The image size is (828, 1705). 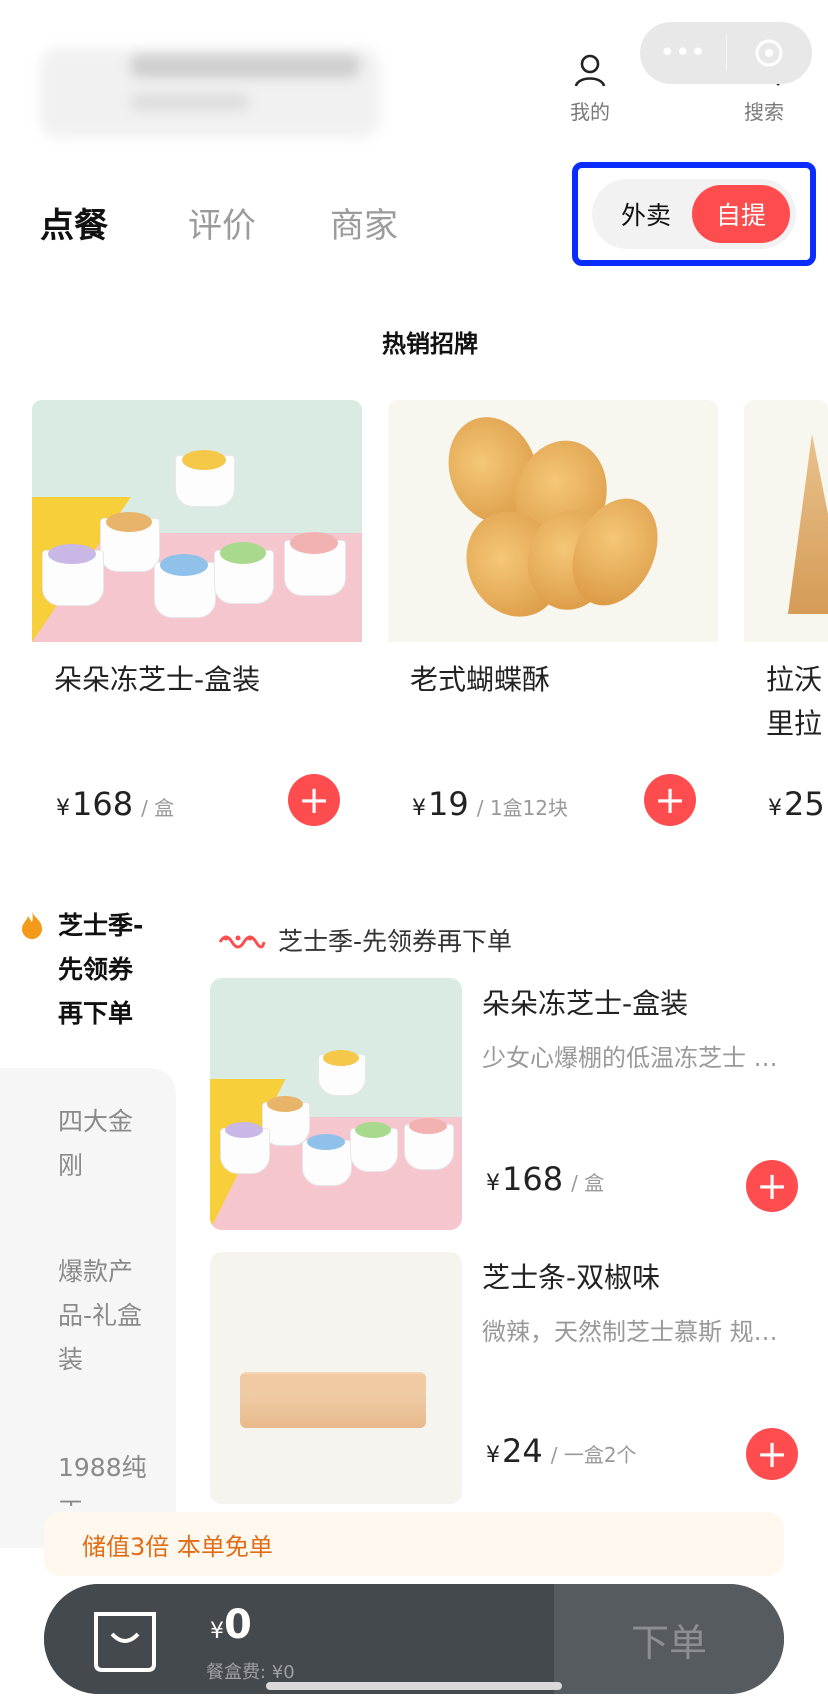 I want to click on store-header-blurred, so click(x=210, y=93).